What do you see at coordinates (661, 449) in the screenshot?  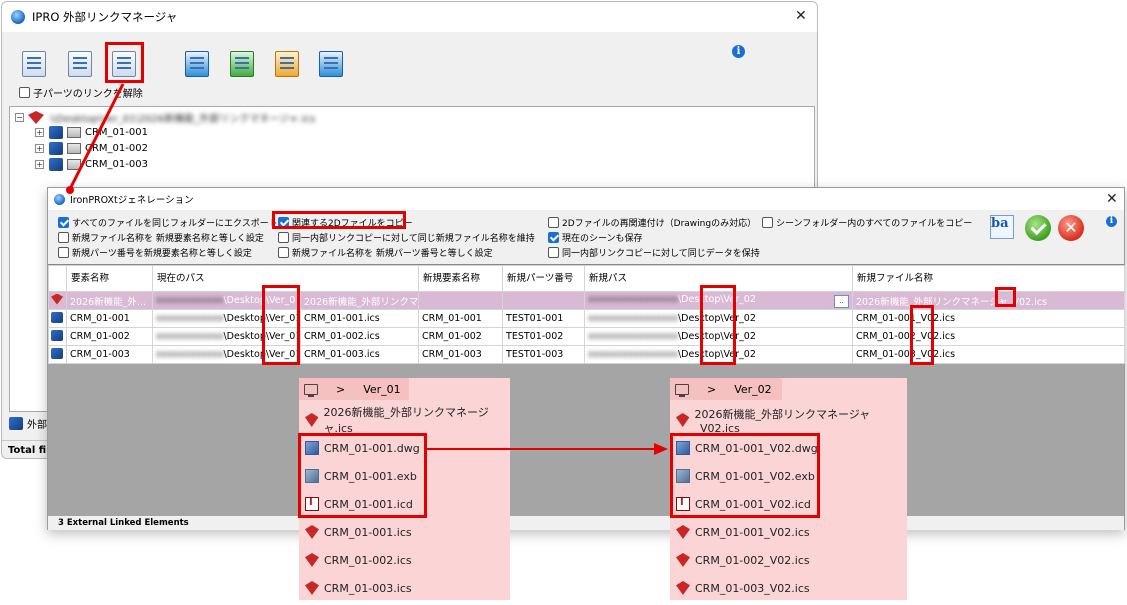 I see `arrow-head` at bounding box center [661, 449].